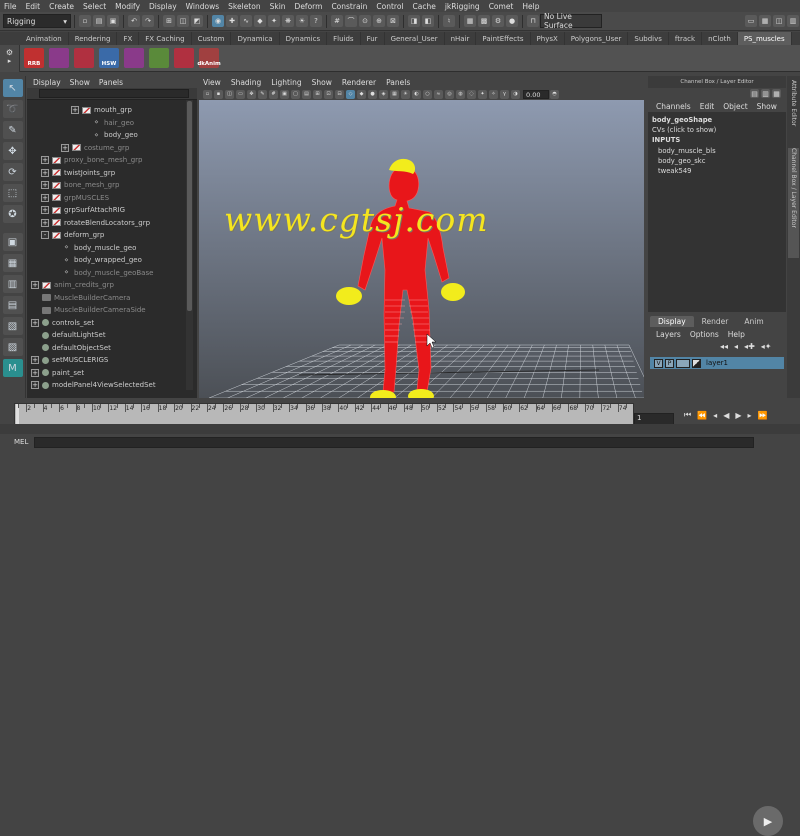  What do you see at coordinates (339, 94) in the screenshot?
I see `safe-title-icon: ⊟` at bounding box center [339, 94].